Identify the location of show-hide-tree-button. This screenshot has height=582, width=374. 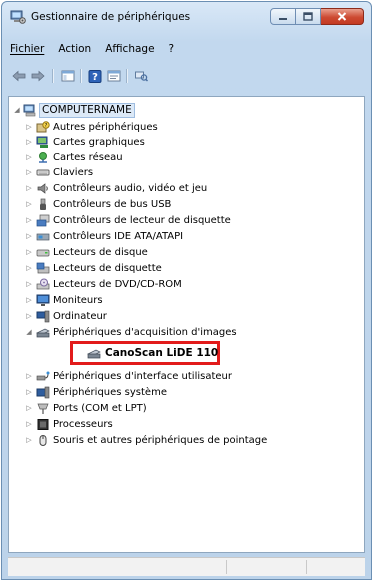
(68, 76).